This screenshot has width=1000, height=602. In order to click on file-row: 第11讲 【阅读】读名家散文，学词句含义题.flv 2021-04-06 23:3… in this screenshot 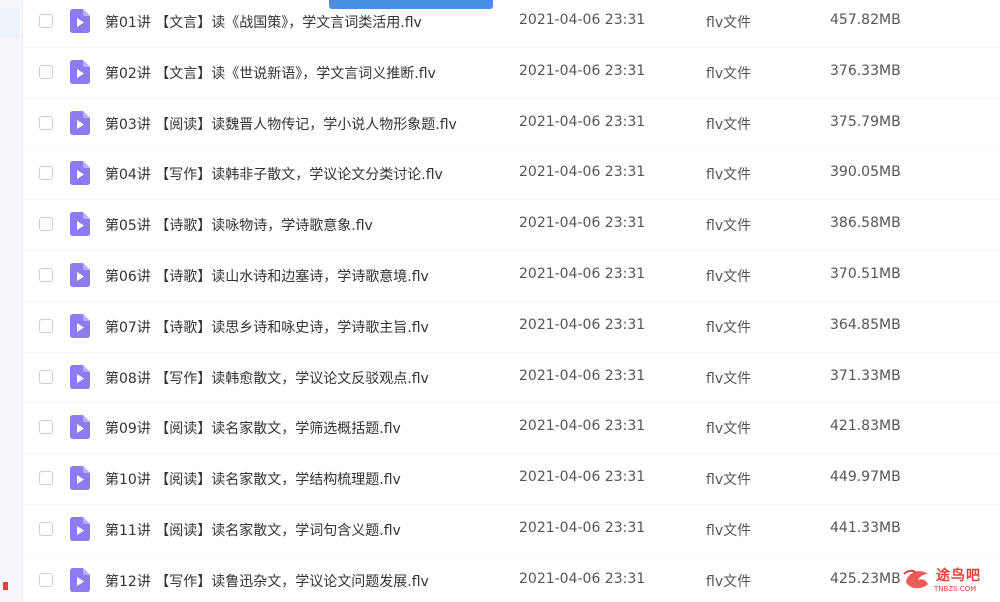, I will do `click(511, 530)`.